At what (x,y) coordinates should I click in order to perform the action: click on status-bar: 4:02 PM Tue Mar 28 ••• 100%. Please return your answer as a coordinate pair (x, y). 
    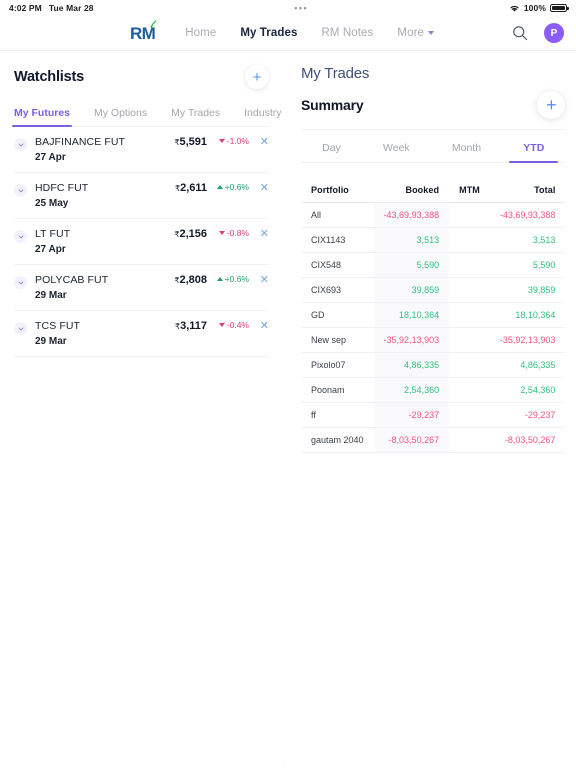
    Looking at the image, I should click on (288, 8).